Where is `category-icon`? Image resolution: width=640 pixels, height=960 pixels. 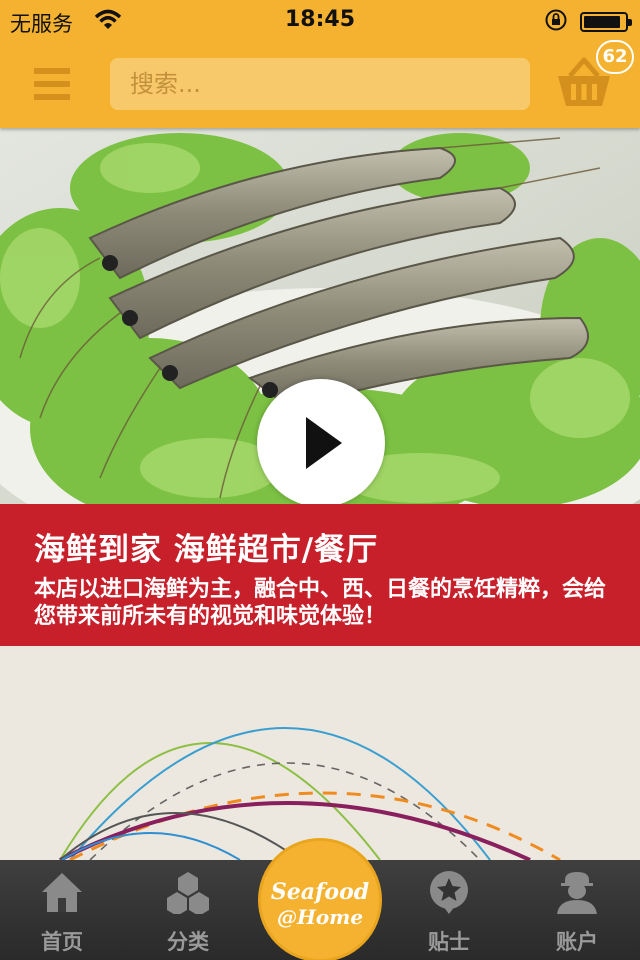
category-icon is located at coordinates (188, 893).